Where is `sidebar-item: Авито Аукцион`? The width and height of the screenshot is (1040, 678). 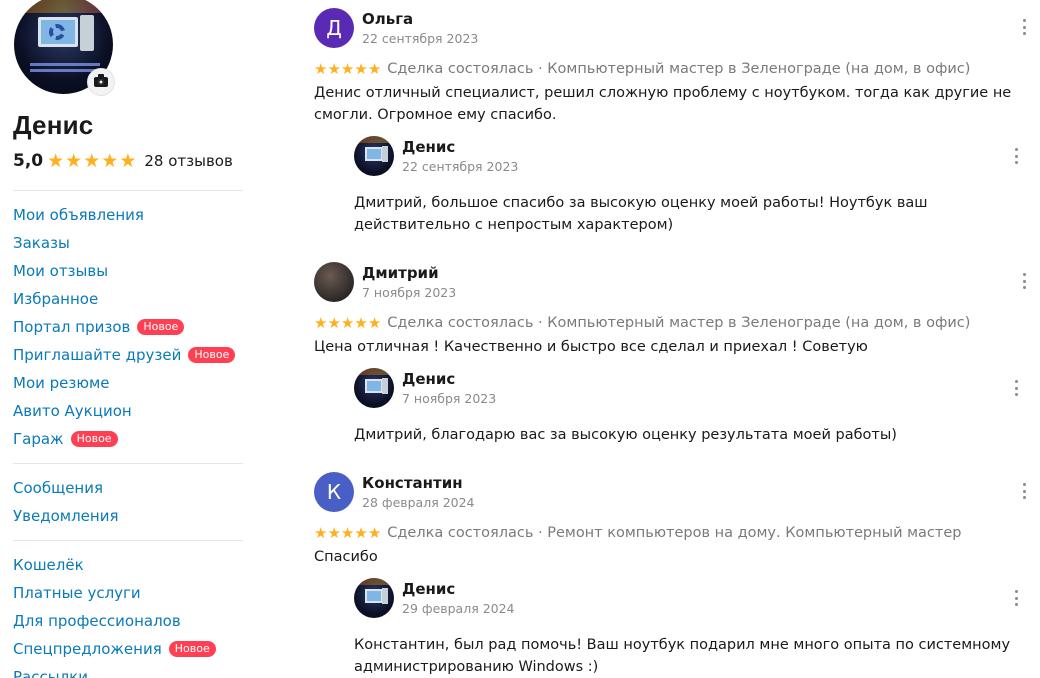
sidebar-item: Авито Аукцион is located at coordinates (128, 411).